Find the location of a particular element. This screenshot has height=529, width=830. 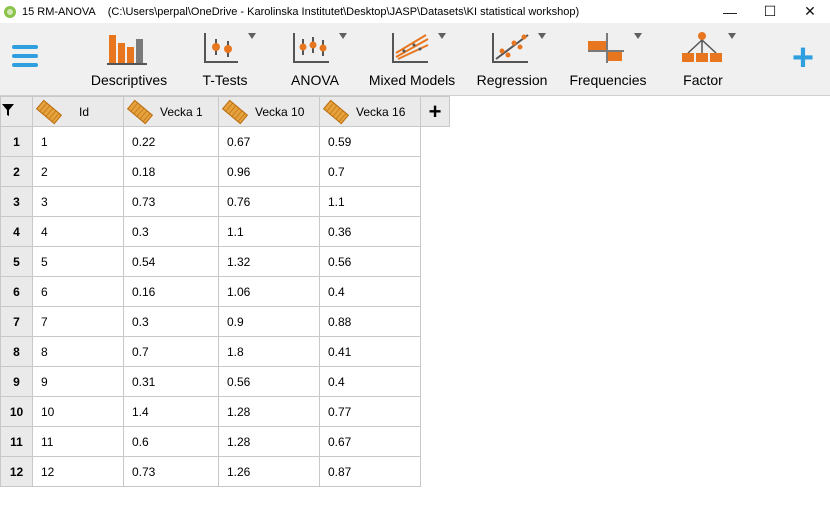

row-number: 9 is located at coordinates (16, 381).